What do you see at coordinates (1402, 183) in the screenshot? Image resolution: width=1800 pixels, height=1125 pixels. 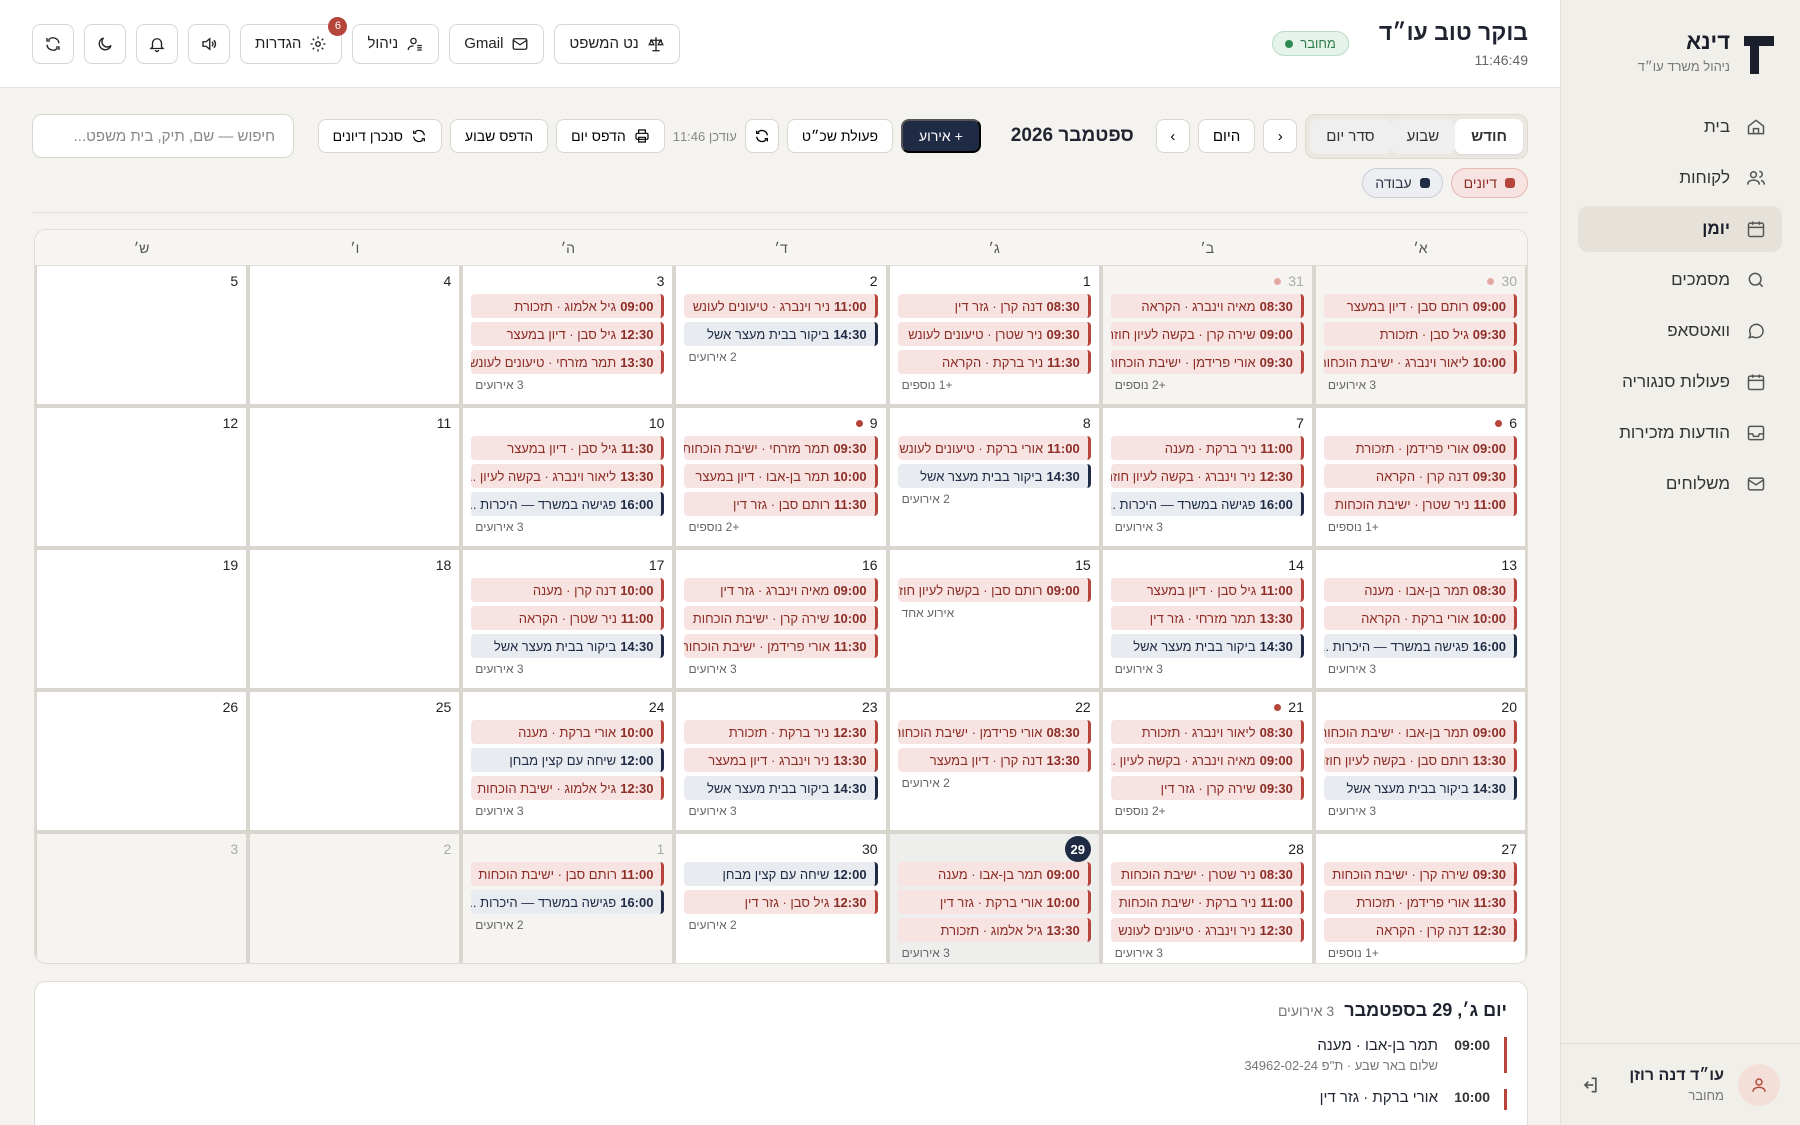 I see `filter-work-chip: עבודה` at bounding box center [1402, 183].